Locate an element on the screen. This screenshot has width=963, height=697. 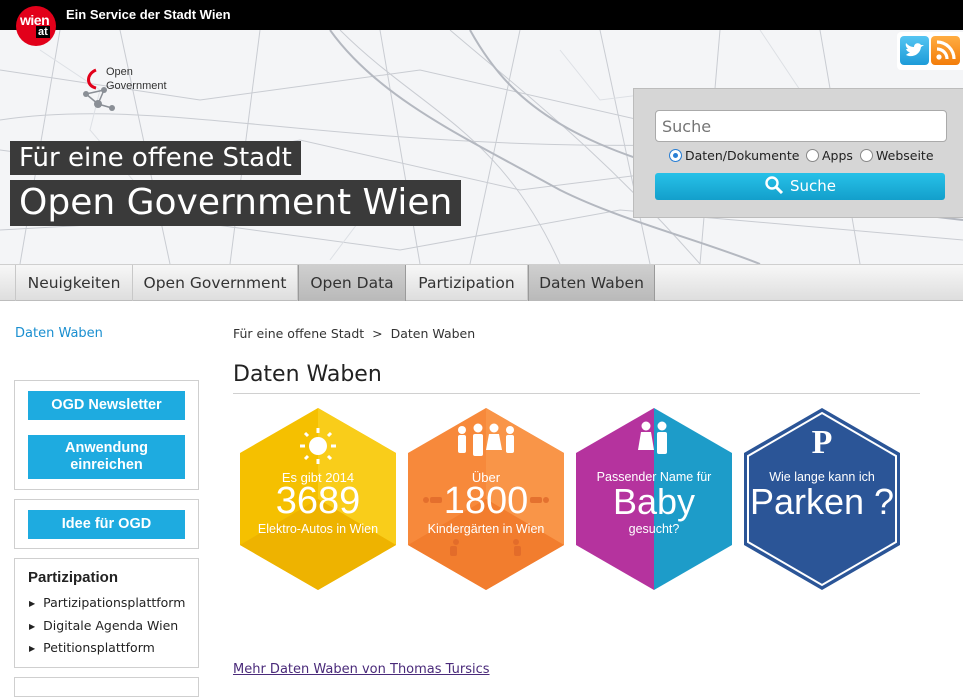
idee-fuer-ogd-button: Idee für OGD is located at coordinates (106, 524).